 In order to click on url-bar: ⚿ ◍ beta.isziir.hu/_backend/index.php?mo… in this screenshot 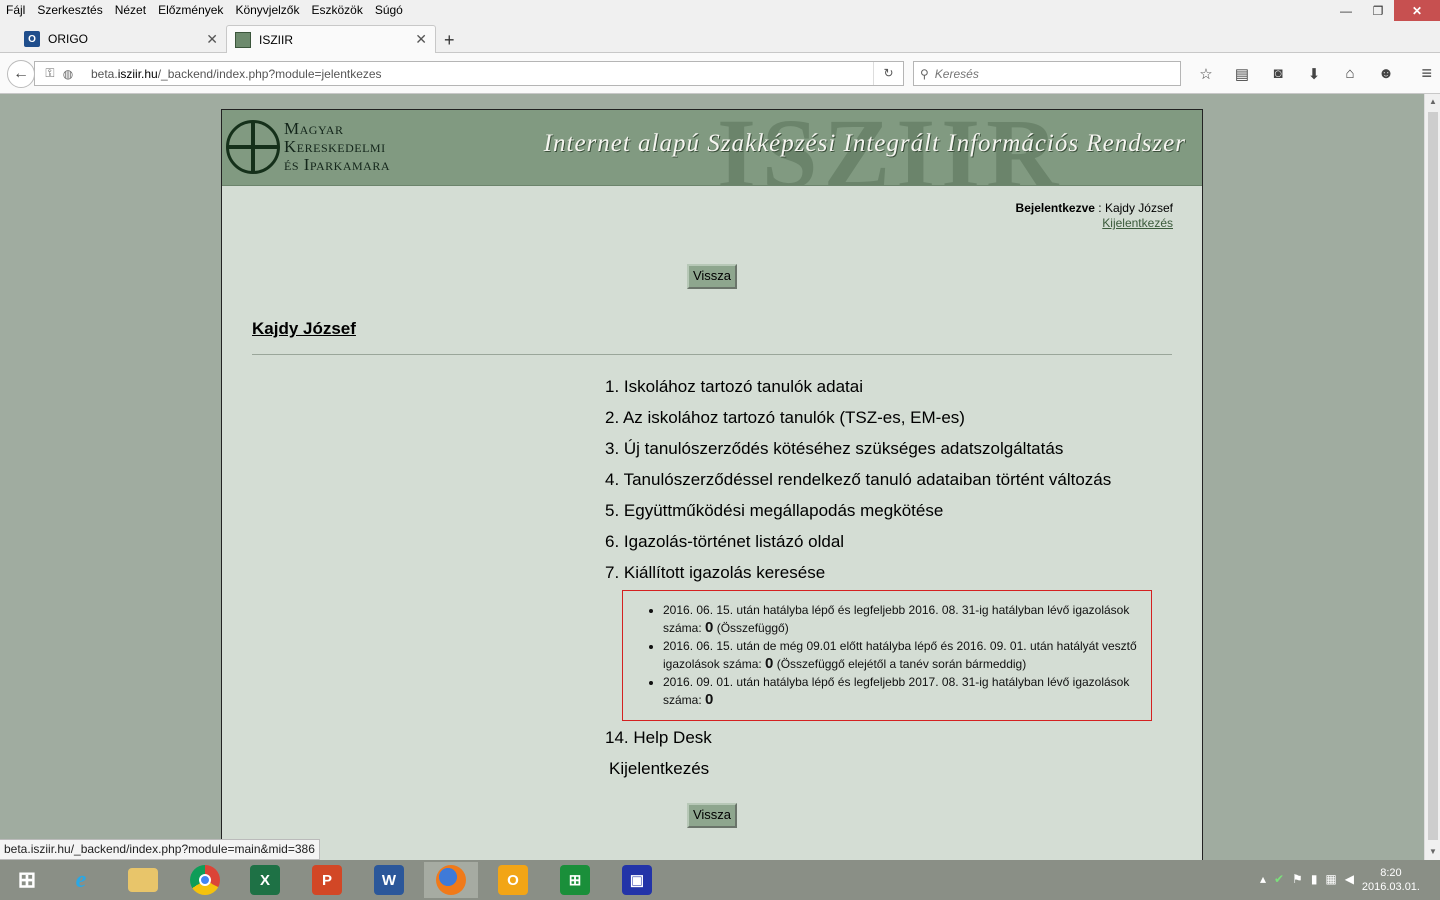, I will do `click(469, 73)`.